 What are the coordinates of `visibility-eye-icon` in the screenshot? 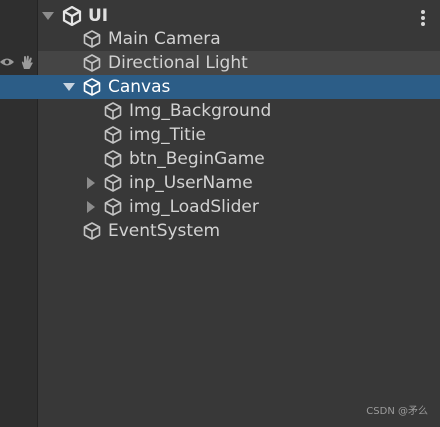 It's located at (7, 62).